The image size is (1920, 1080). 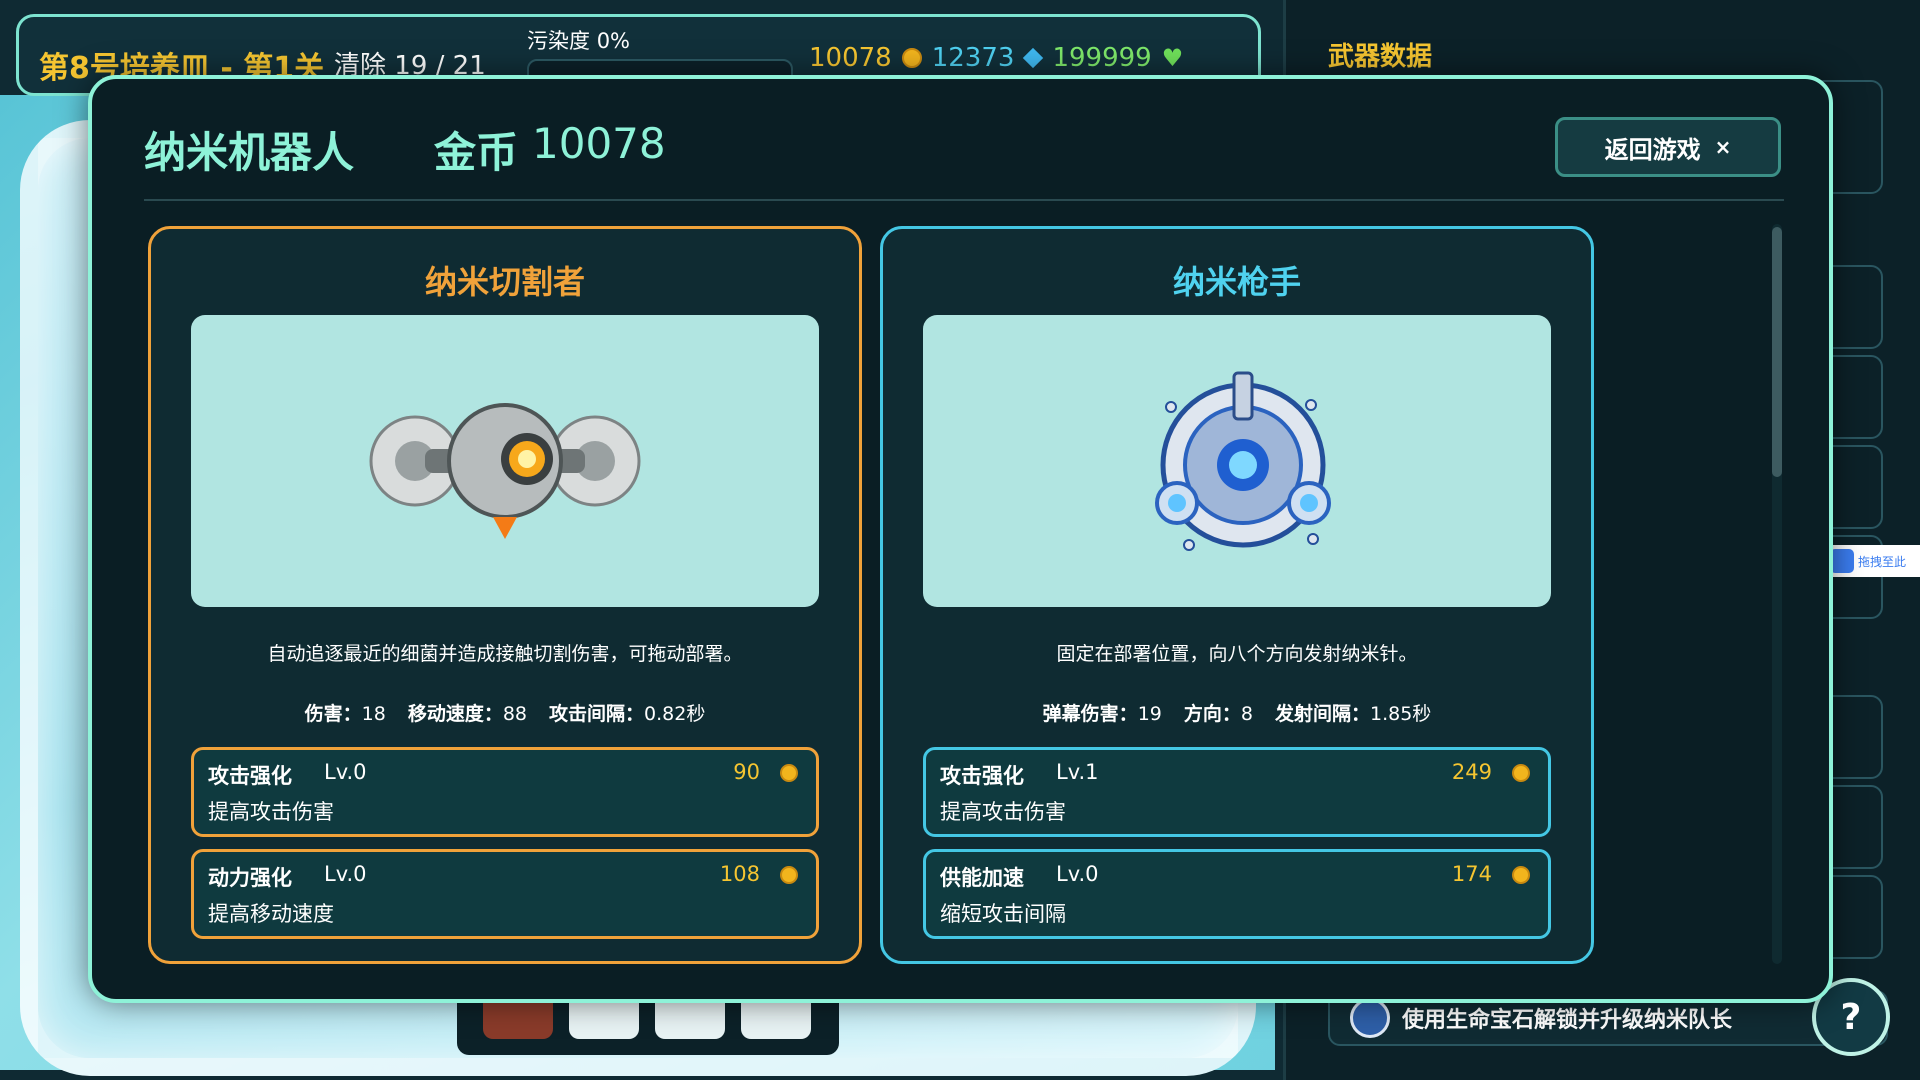 What do you see at coordinates (1243, 461) in the screenshot?
I see `turret-robot-icon` at bounding box center [1243, 461].